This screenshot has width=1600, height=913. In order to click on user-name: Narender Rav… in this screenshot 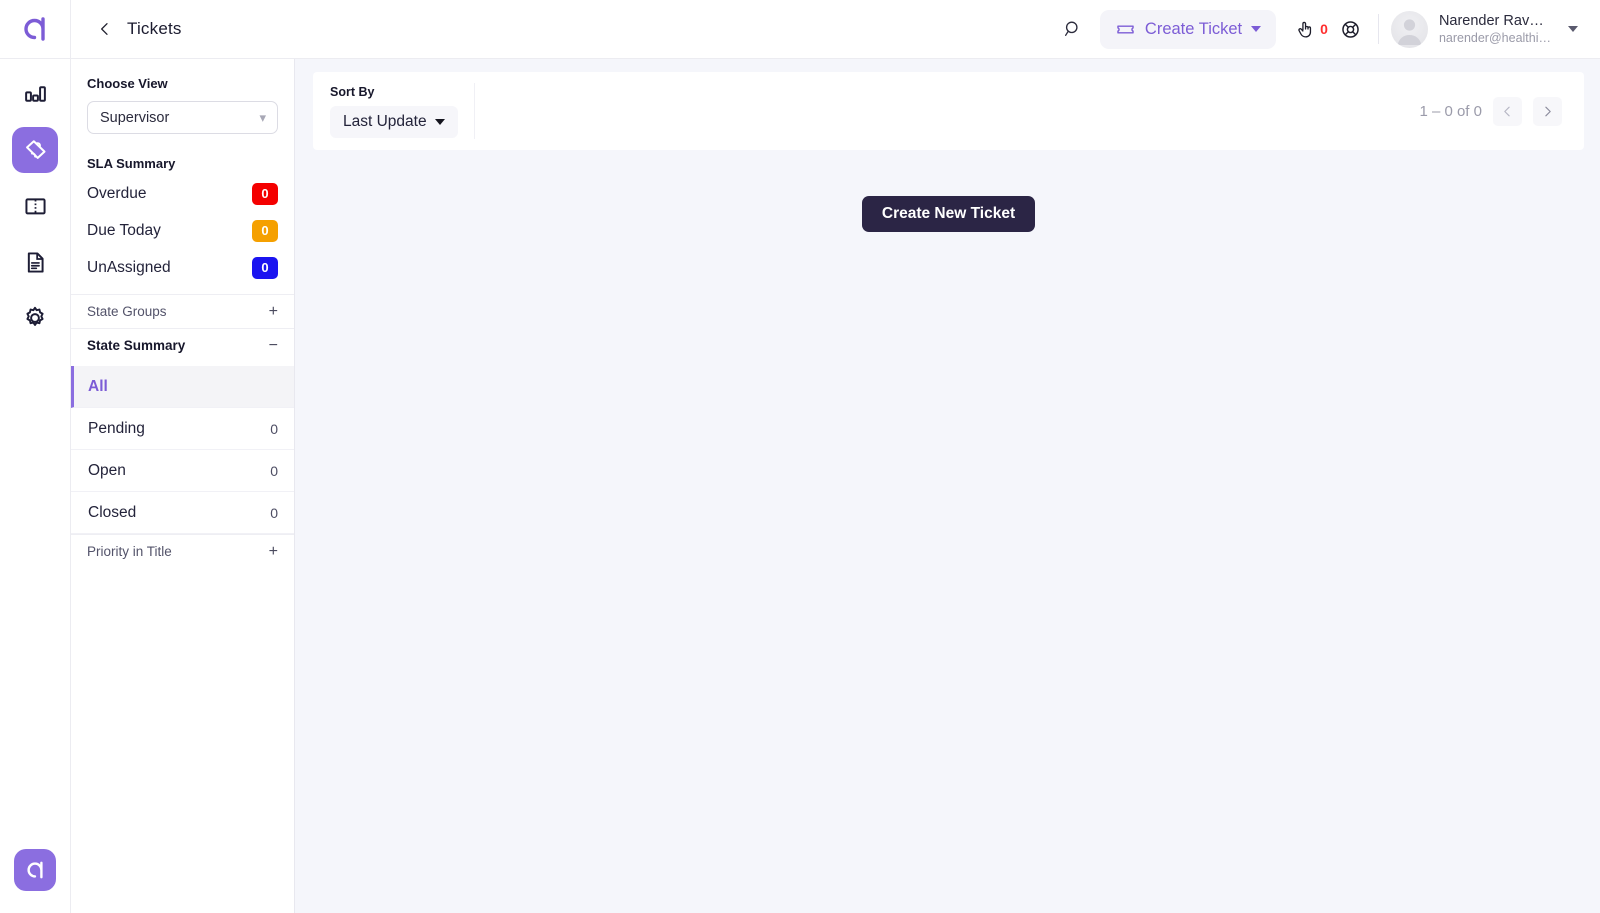, I will do `click(1491, 20)`.